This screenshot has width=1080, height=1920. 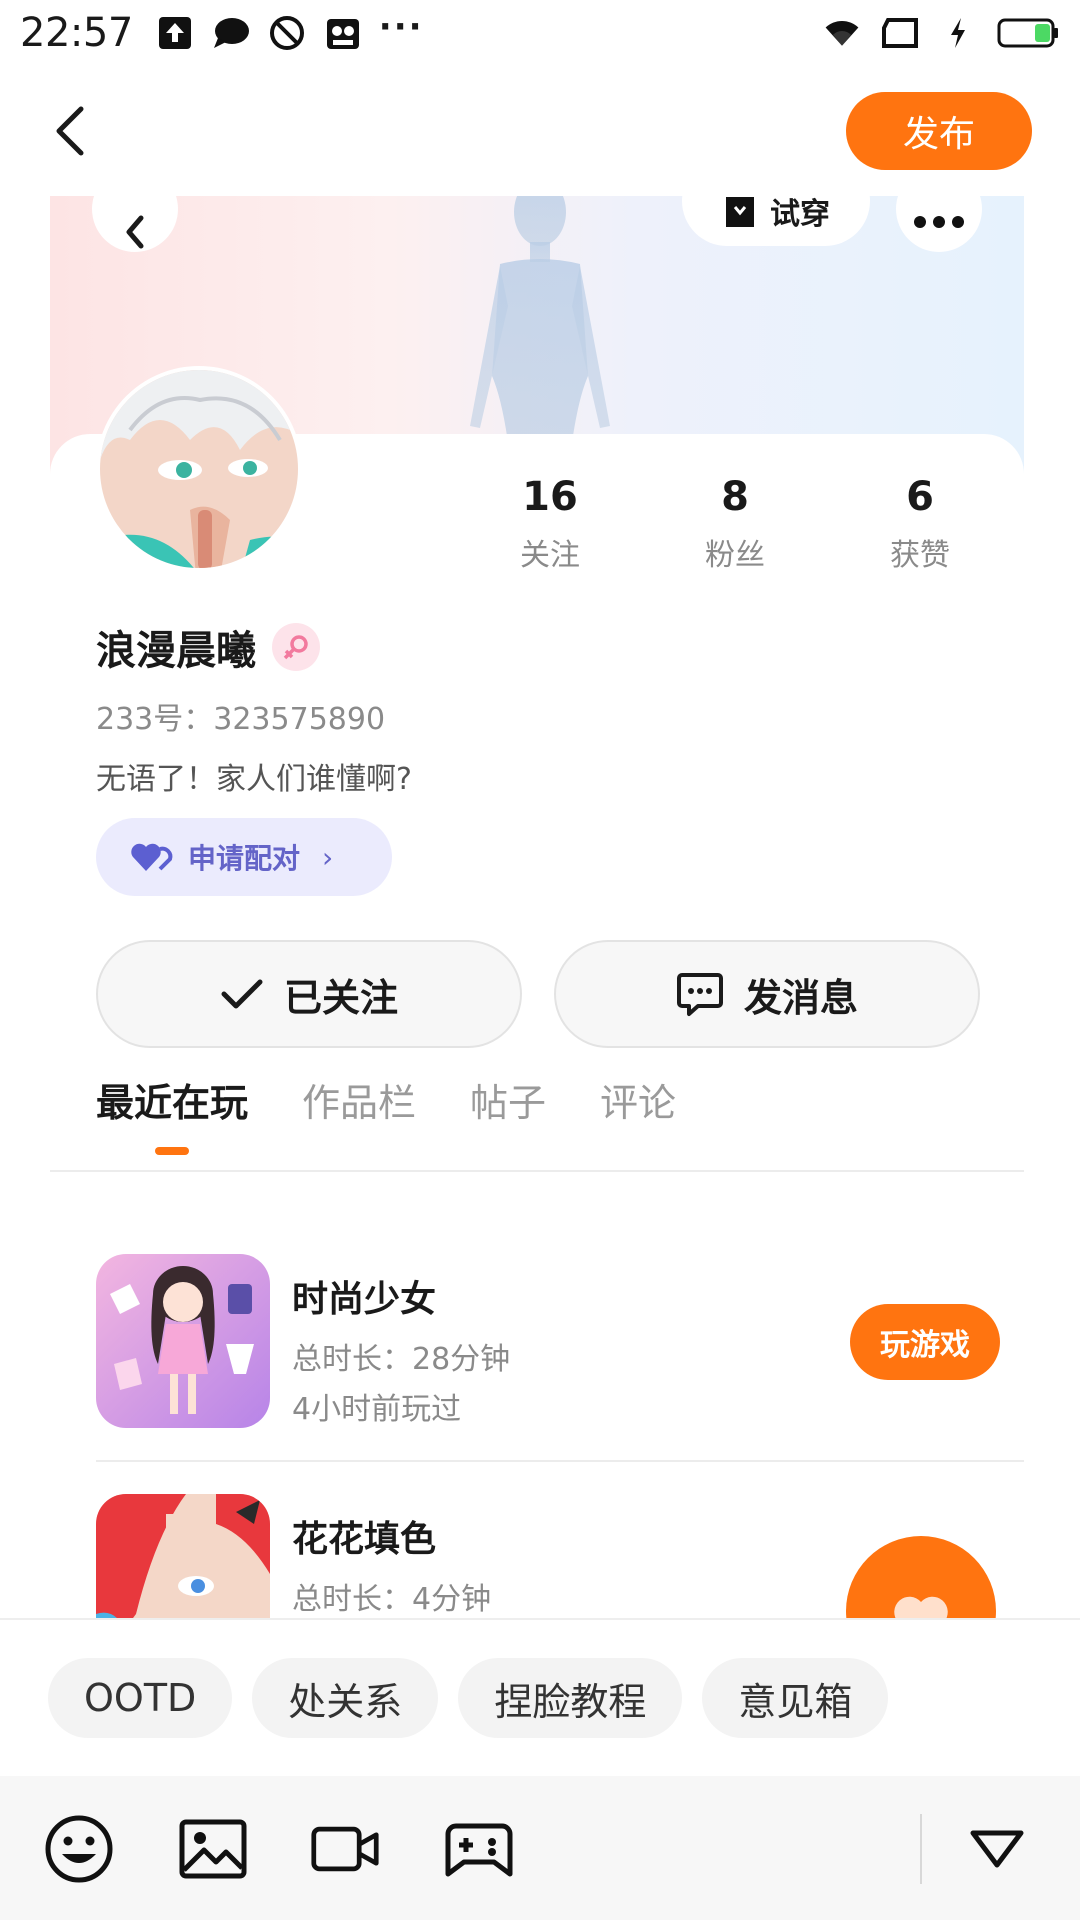 I want to click on list-divider, so click(x=560, y=1461).